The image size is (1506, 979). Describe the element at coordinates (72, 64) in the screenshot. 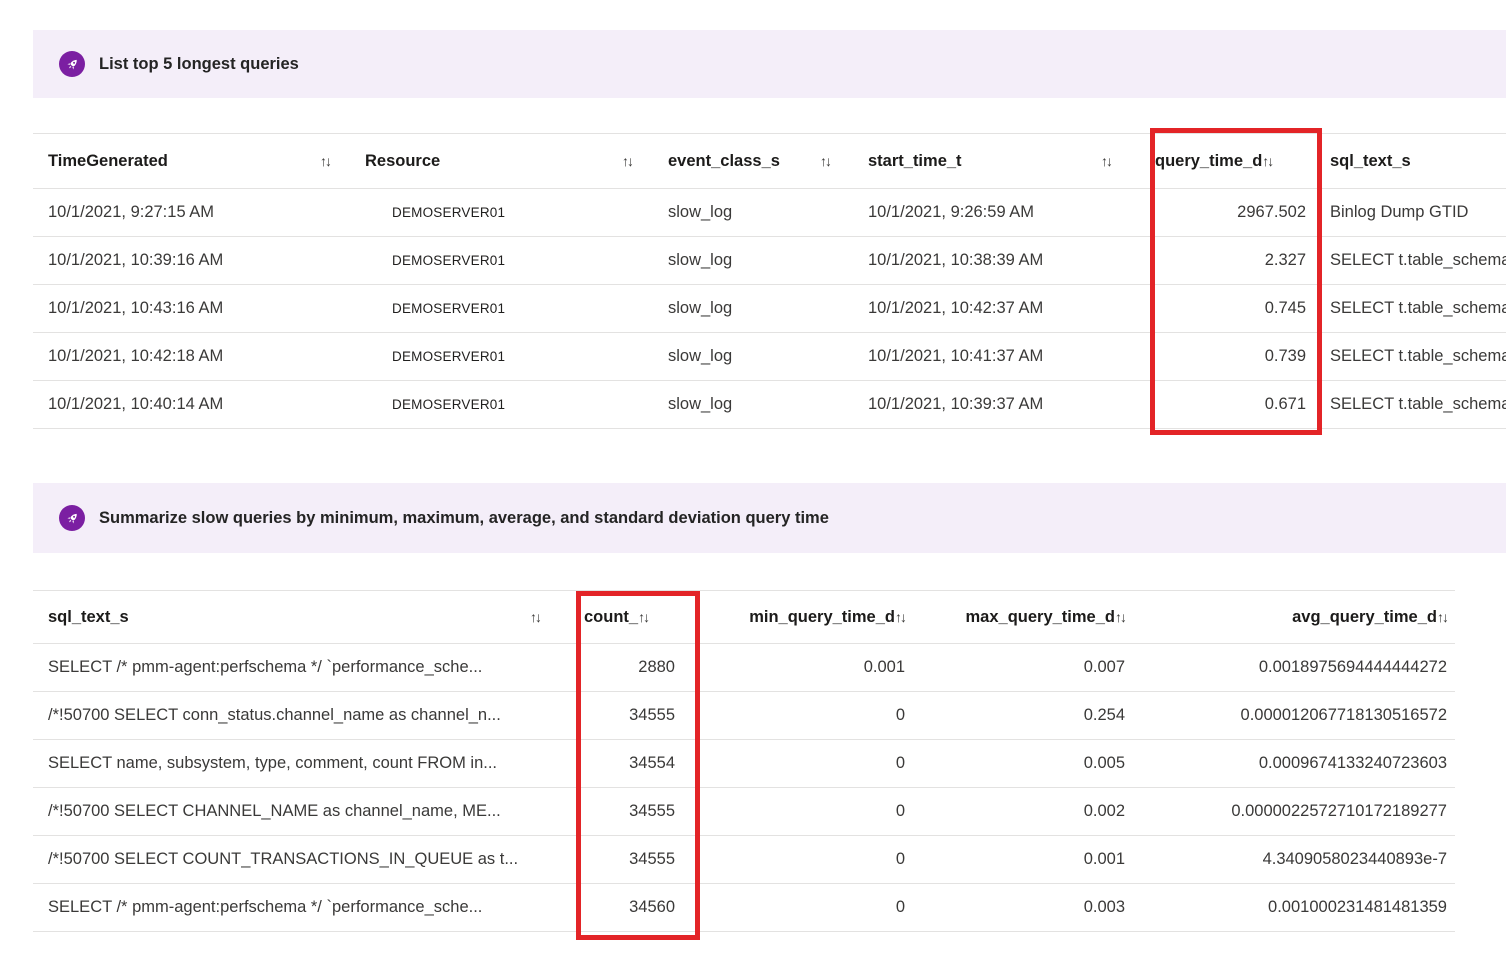

I see `copilot-rocket-icon` at that location.